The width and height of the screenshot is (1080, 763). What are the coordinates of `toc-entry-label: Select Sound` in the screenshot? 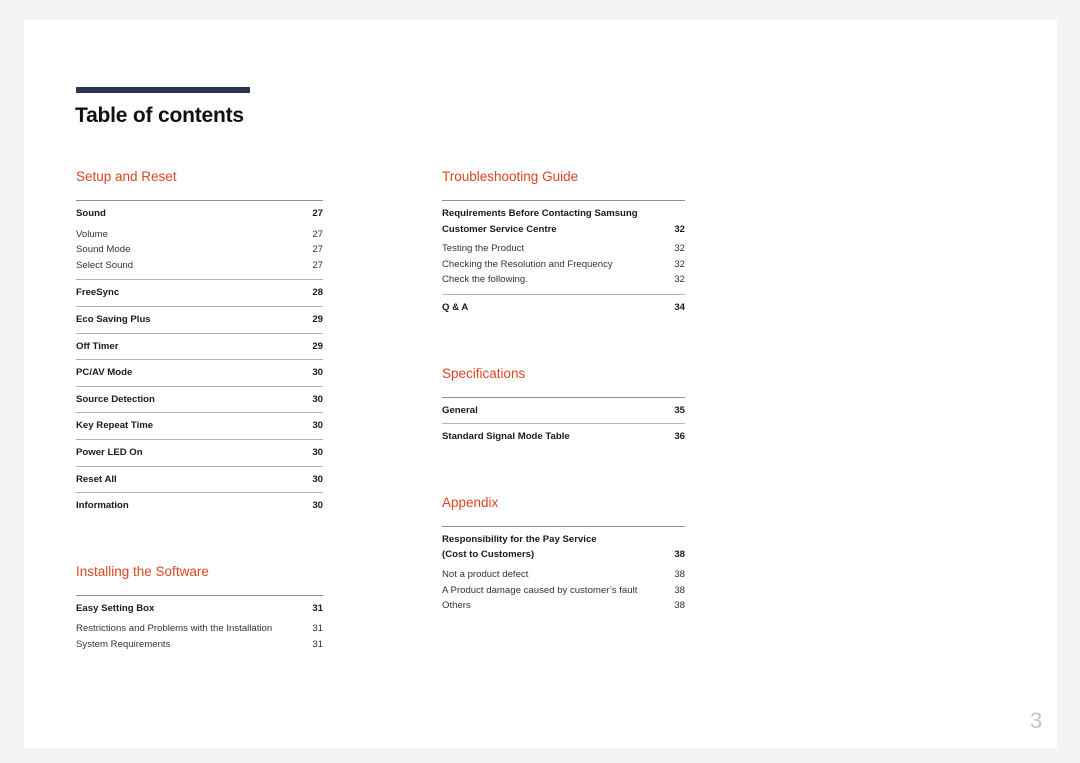 It's located at (105, 265).